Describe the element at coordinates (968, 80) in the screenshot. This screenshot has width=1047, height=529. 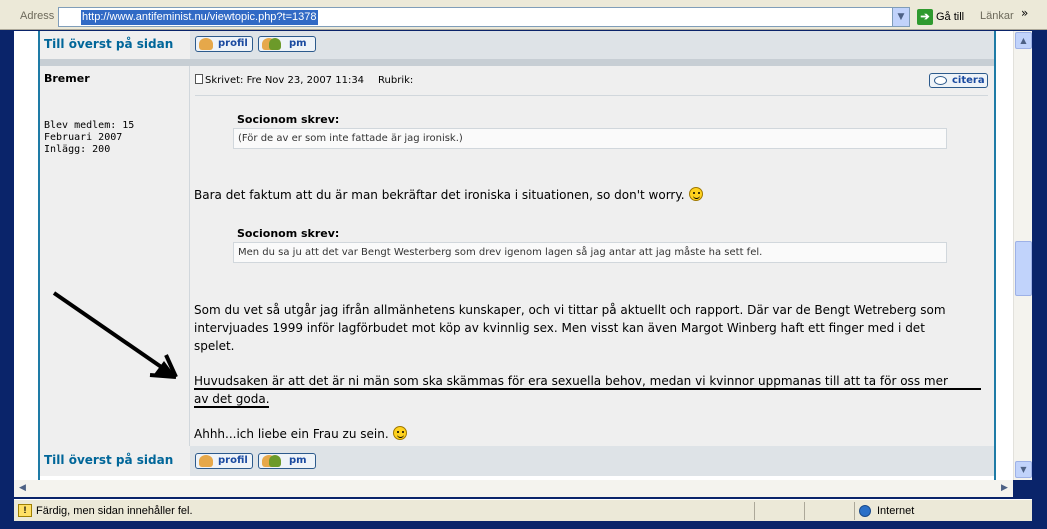
I see `quote-button-label: citera` at that location.